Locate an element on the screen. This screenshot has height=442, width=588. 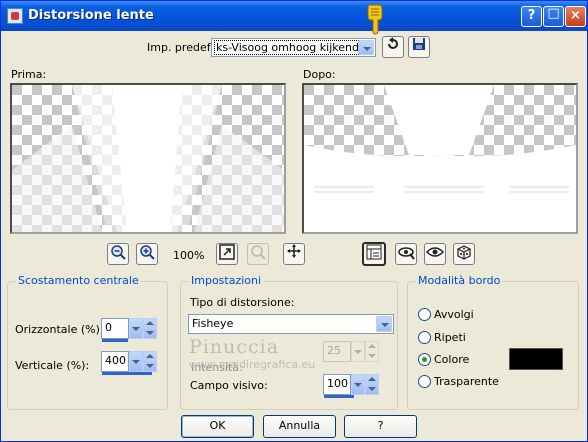
pan-icon is located at coordinates (294, 251).